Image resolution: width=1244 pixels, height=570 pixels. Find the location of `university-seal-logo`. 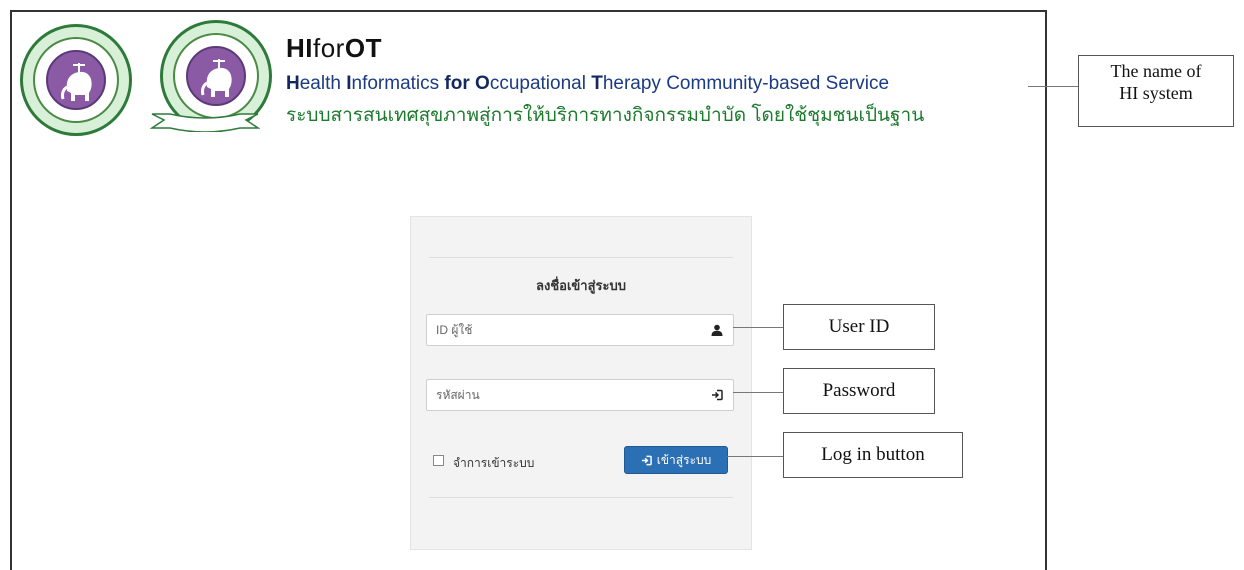

university-seal-logo is located at coordinates (76, 80).